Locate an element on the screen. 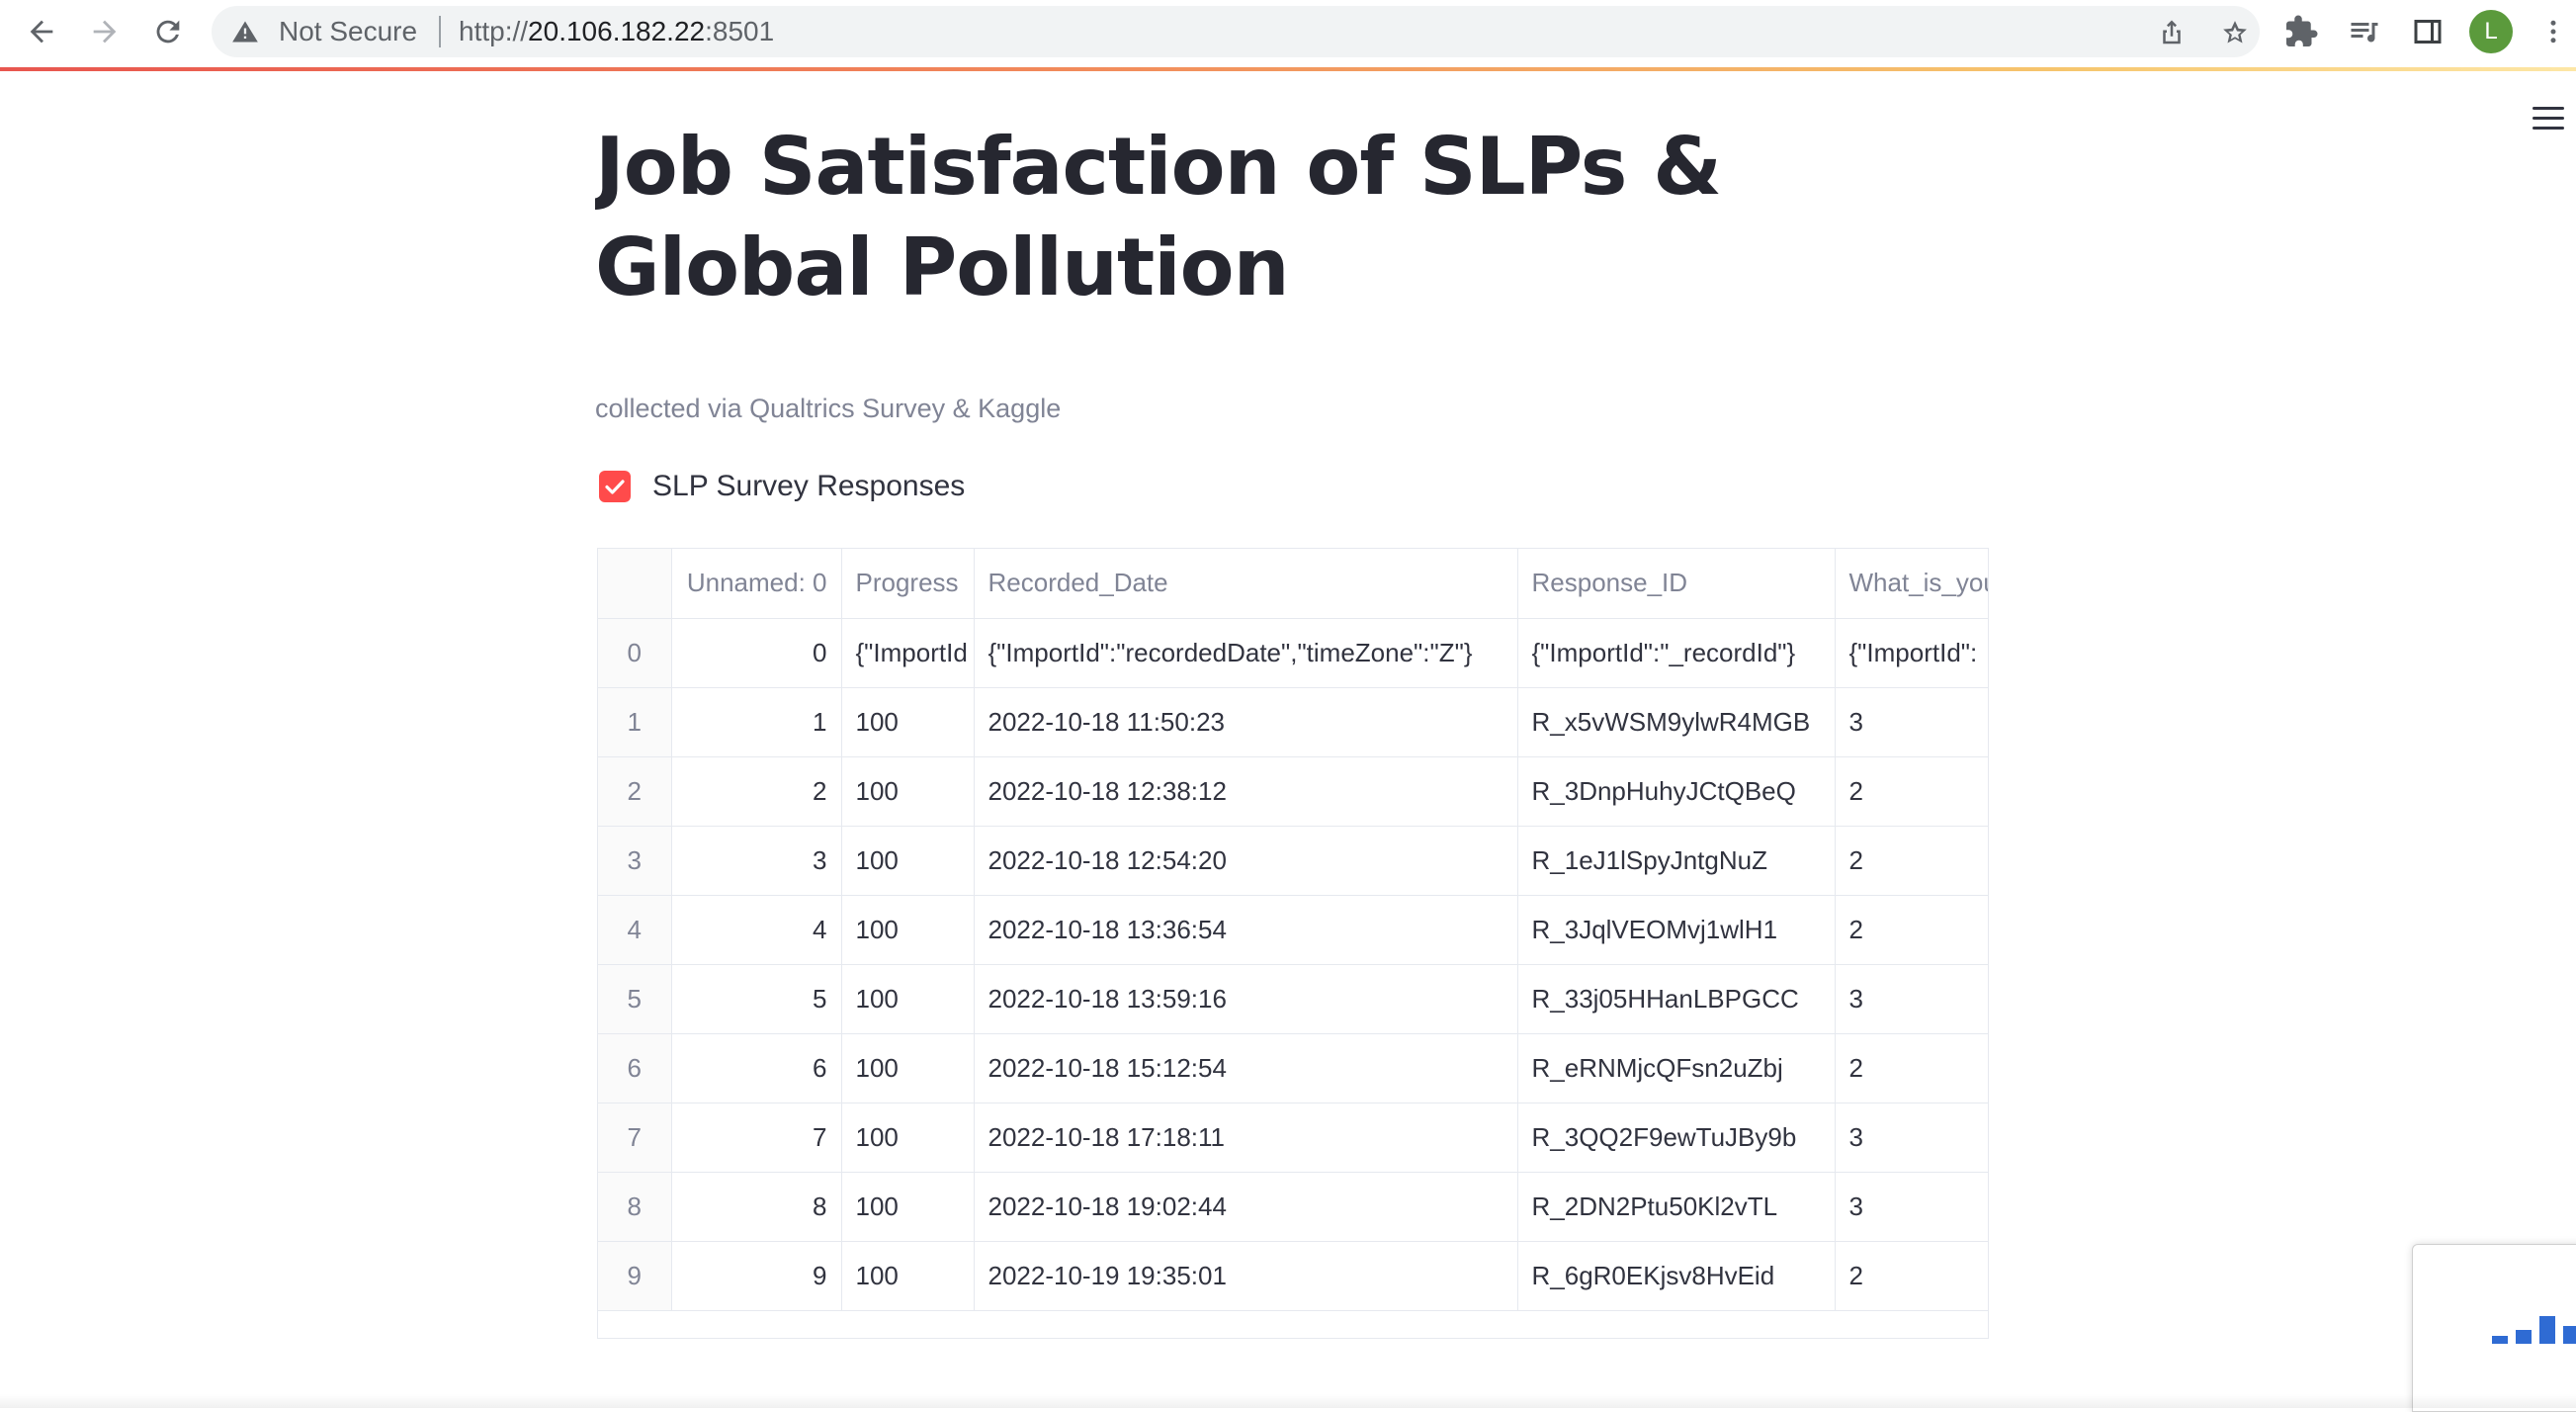 This screenshot has height=1412, width=2576. forward-arrow-icon is located at coordinates (105, 32).